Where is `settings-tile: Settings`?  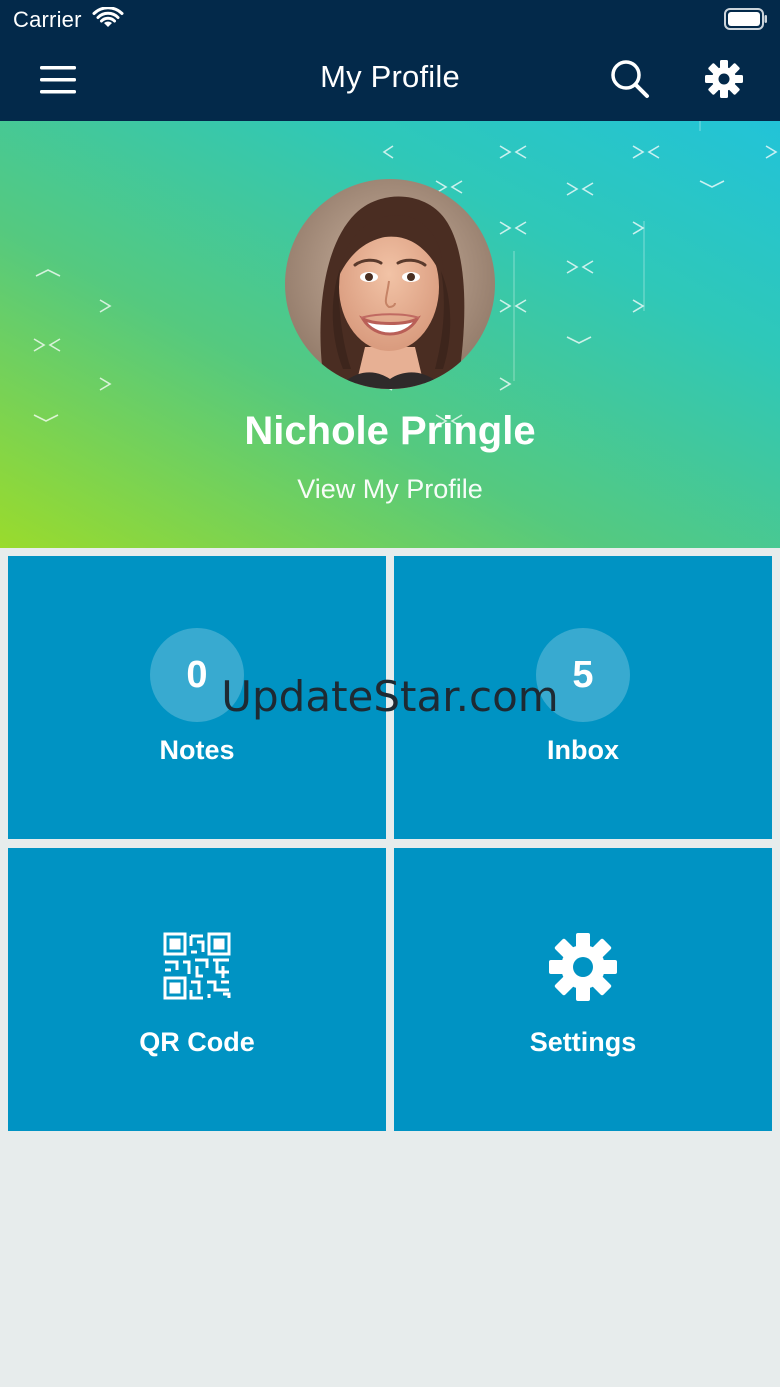
settings-tile: Settings is located at coordinates (583, 989).